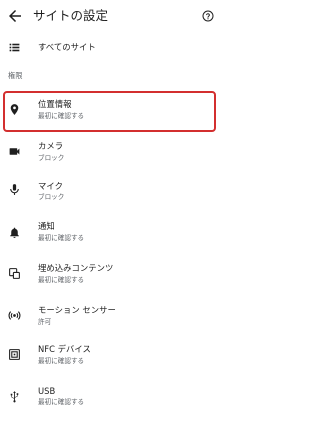 The image size is (320, 426). I want to click on permission-item-microphone: マイク ブロック, so click(110, 190).